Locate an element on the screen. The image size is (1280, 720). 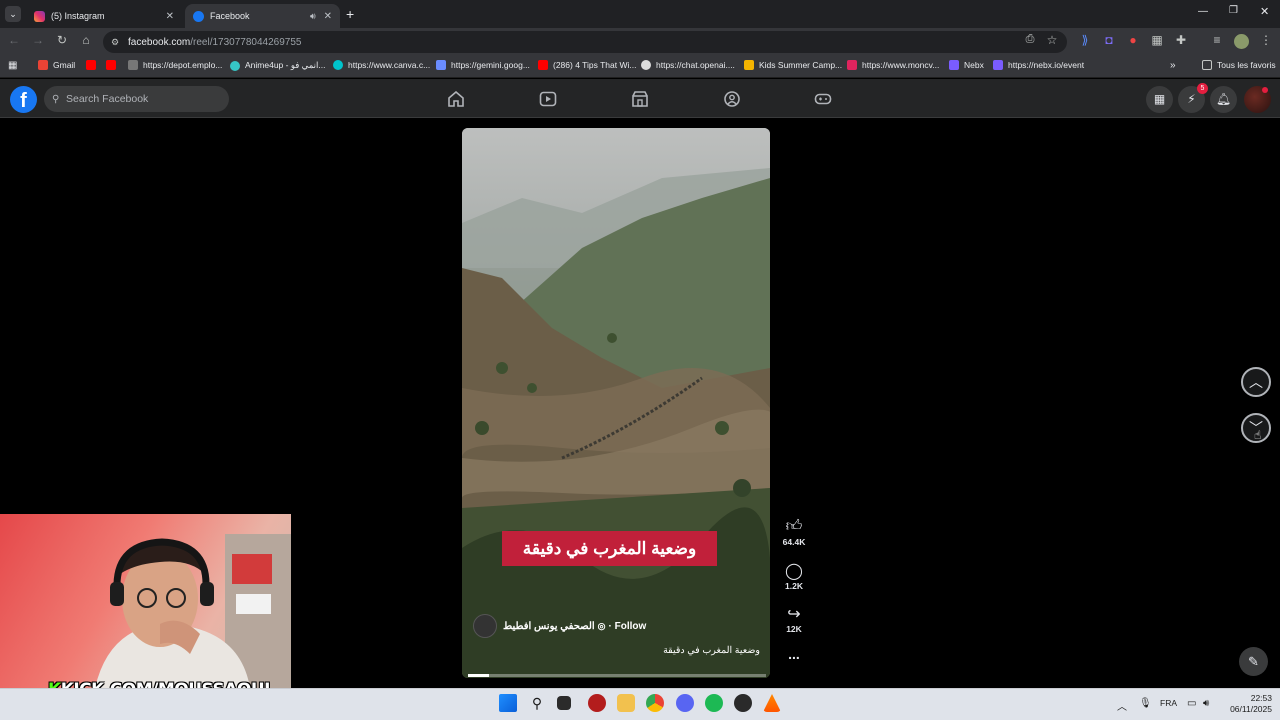
extension-icon-4: ▦ is located at coordinates (1157, 40).